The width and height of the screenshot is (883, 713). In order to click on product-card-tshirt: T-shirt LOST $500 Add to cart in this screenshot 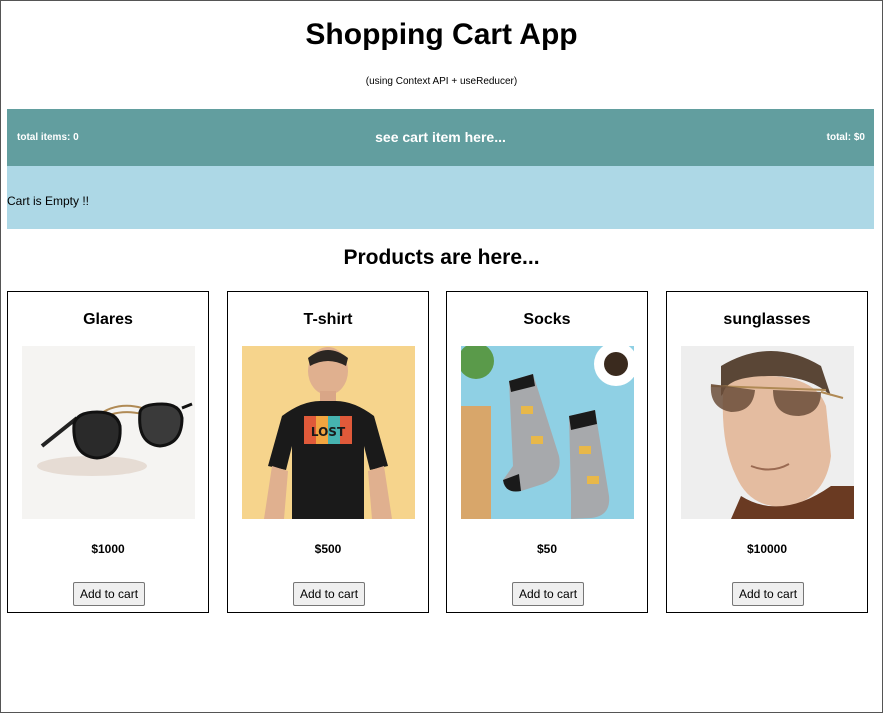, I will do `click(328, 452)`.